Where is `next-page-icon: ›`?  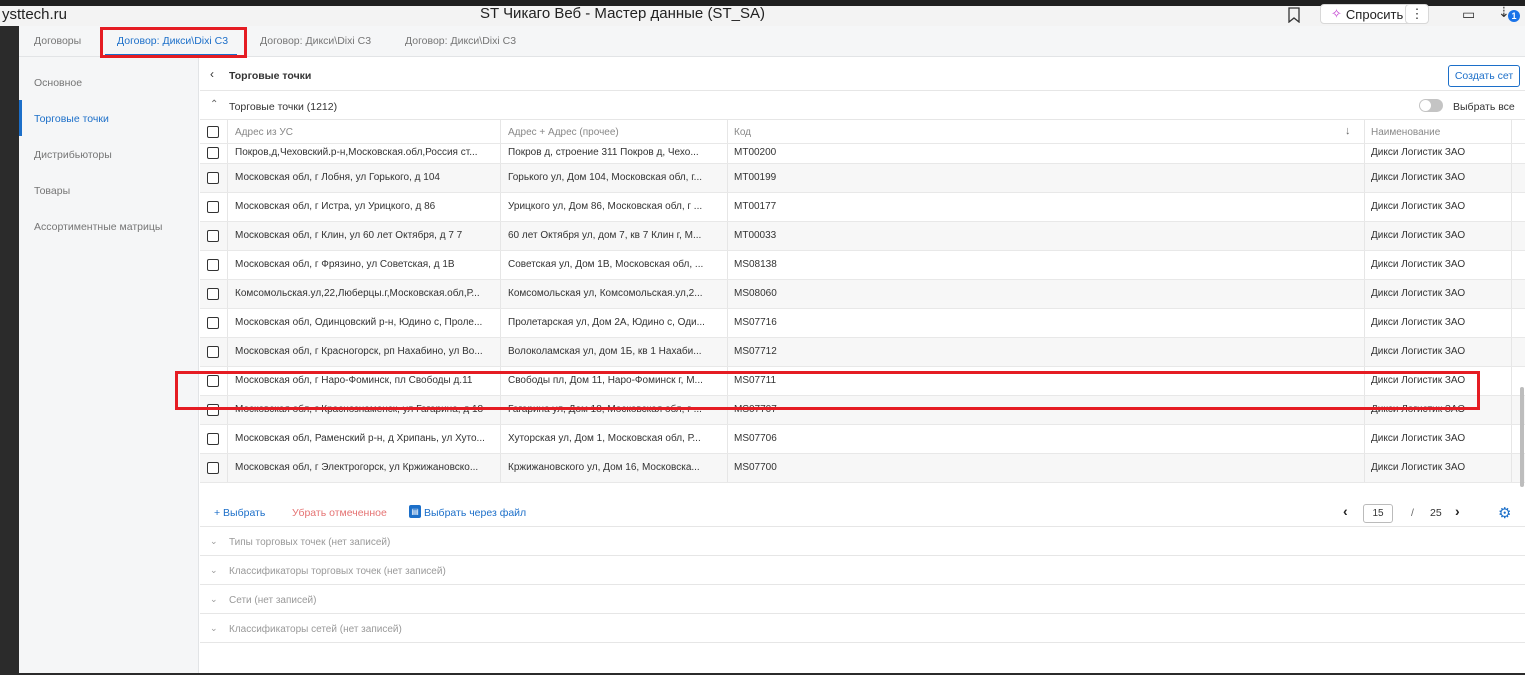 next-page-icon: › is located at coordinates (1457, 511).